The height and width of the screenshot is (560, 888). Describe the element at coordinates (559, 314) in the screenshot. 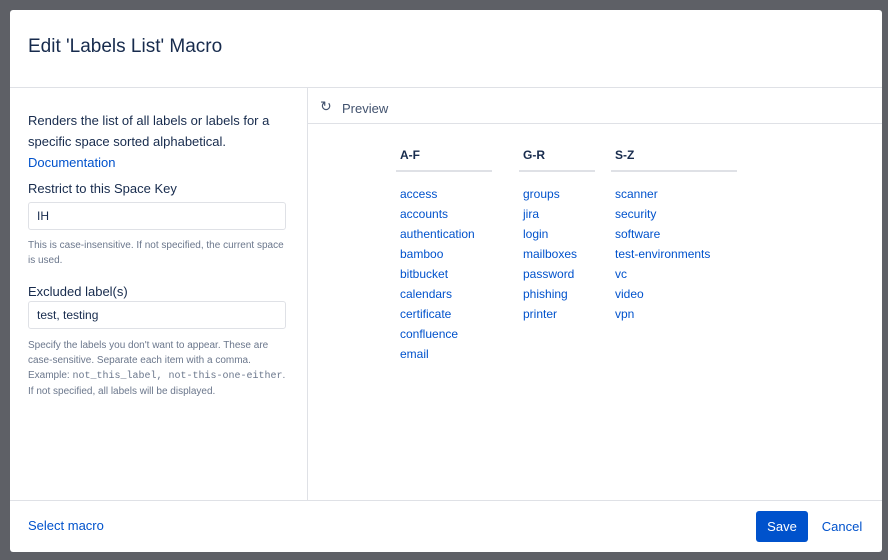

I see `label-link: printer` at that location.